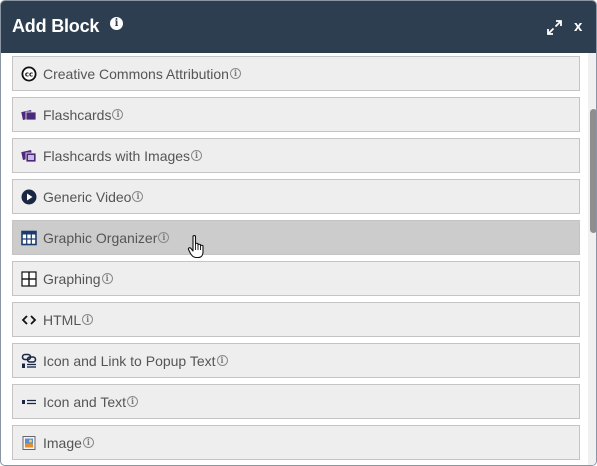  Describe the element at coordinates (29, 115) in the screenshot. I see `flashcards-icon` at that location.